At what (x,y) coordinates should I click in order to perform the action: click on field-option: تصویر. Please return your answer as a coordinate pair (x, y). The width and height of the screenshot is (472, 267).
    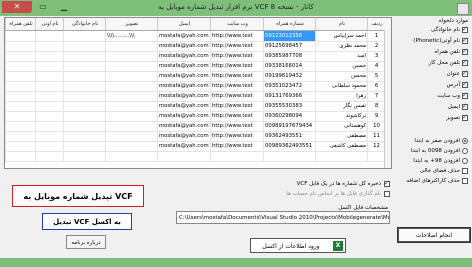
    Looking at the image, I should click on (457, 117).